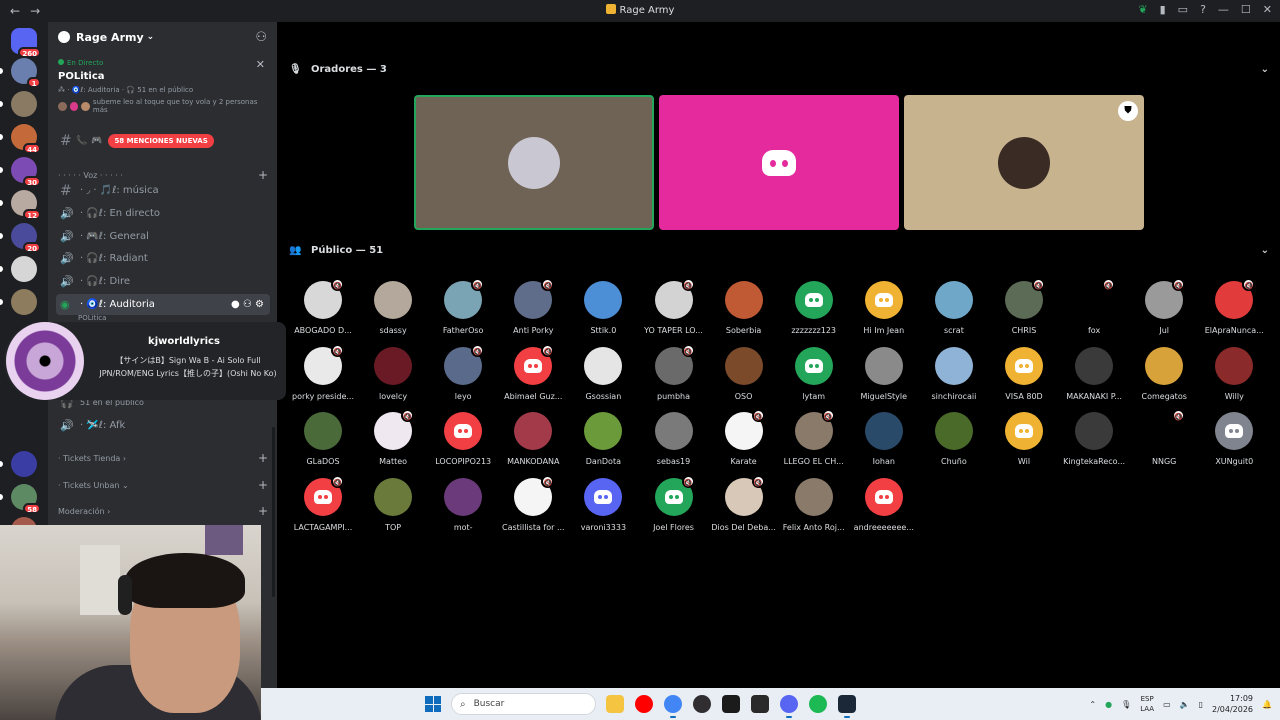 This screenshot has width=1280, height=720. I want to click on audience-member: sinchirocaii, so click(954, 373).